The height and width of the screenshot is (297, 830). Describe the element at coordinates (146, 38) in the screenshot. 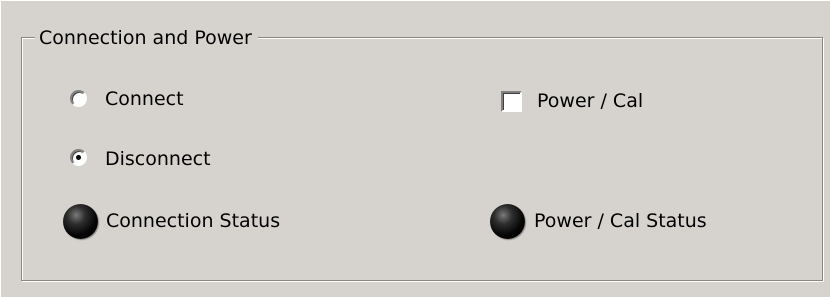

I see `groupbox-title: Connection and Power` at that location.